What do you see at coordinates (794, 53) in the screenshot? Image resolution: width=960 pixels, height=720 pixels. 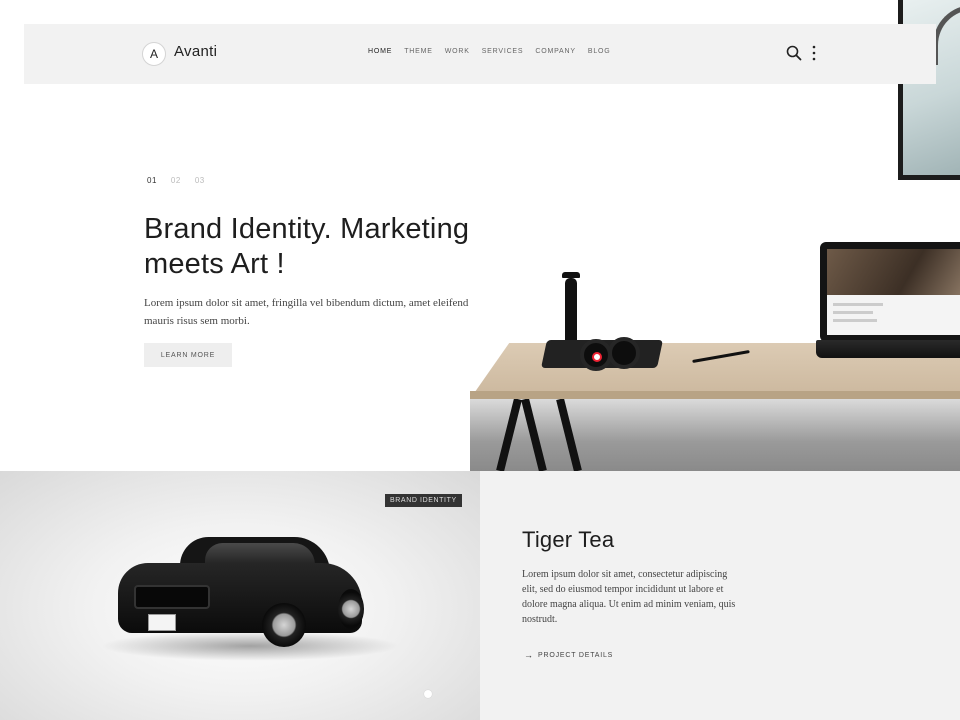 I see `search-icon` at bounding box center [794, 53].